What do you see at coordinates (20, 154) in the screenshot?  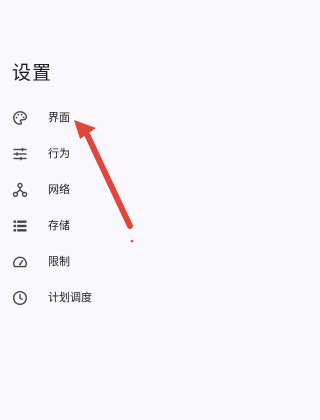 I see `tune-sliders-icon` at bounding box center [20, 154].